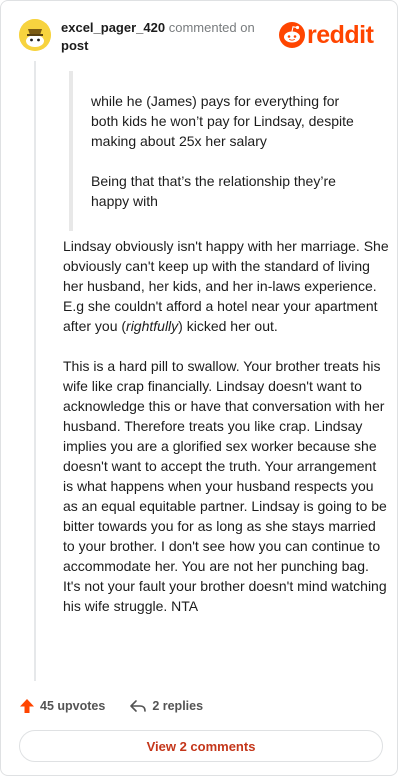 This screenshot has width=400, height=778. I want to click on emphasis-text: rightfully, so click(152, 326).